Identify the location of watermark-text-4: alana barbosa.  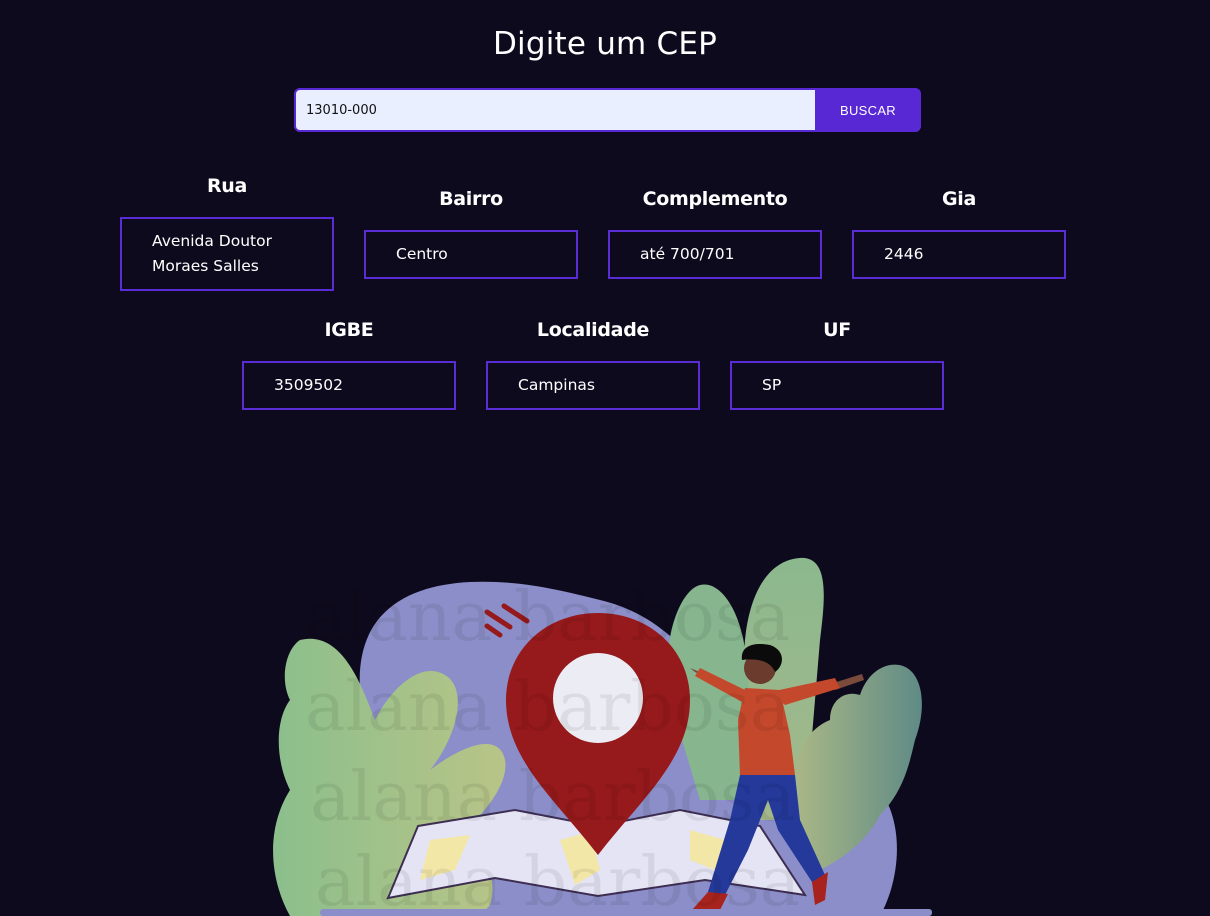
(557, 879).